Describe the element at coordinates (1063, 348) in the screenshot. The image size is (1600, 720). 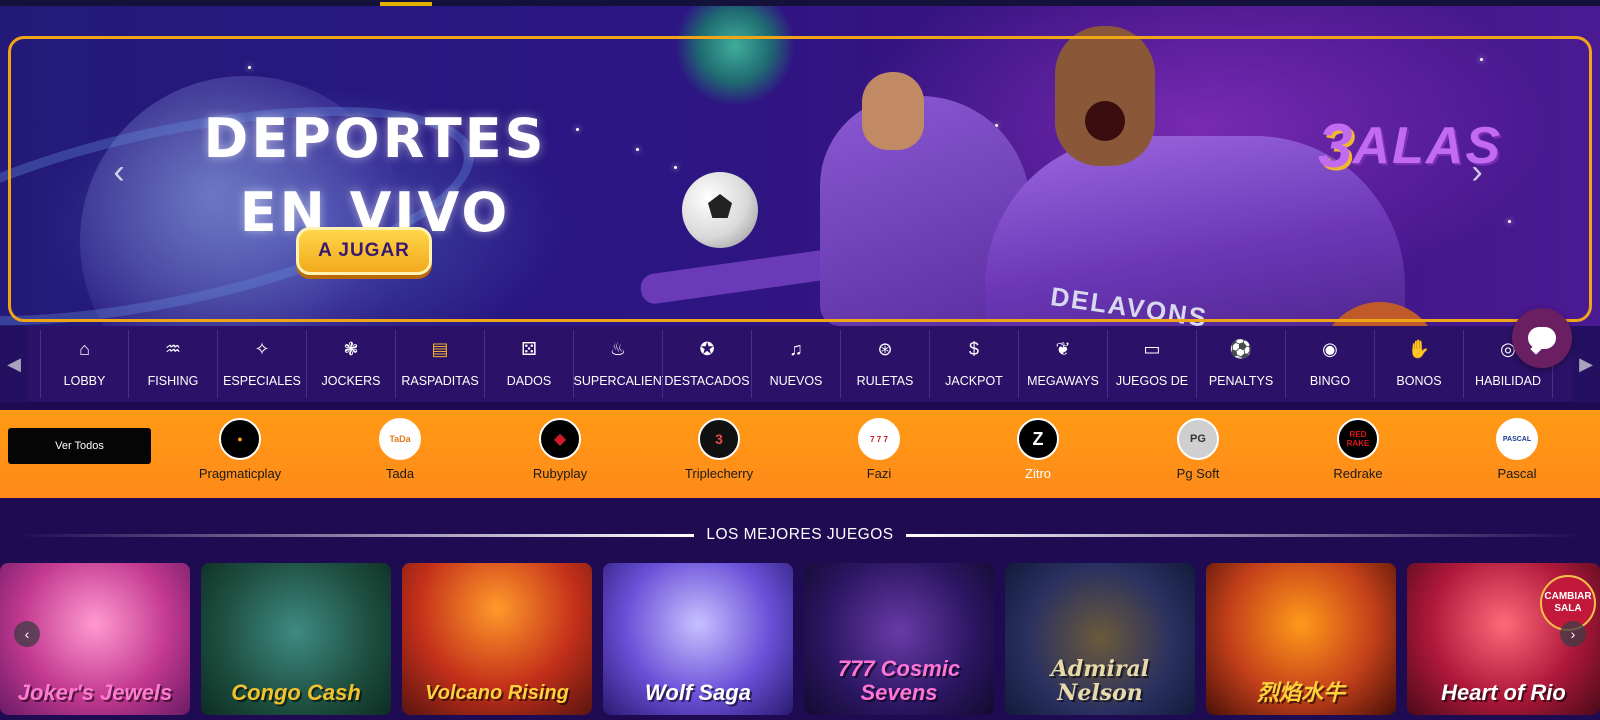
I see `megaways-icon: ❦` at that location.